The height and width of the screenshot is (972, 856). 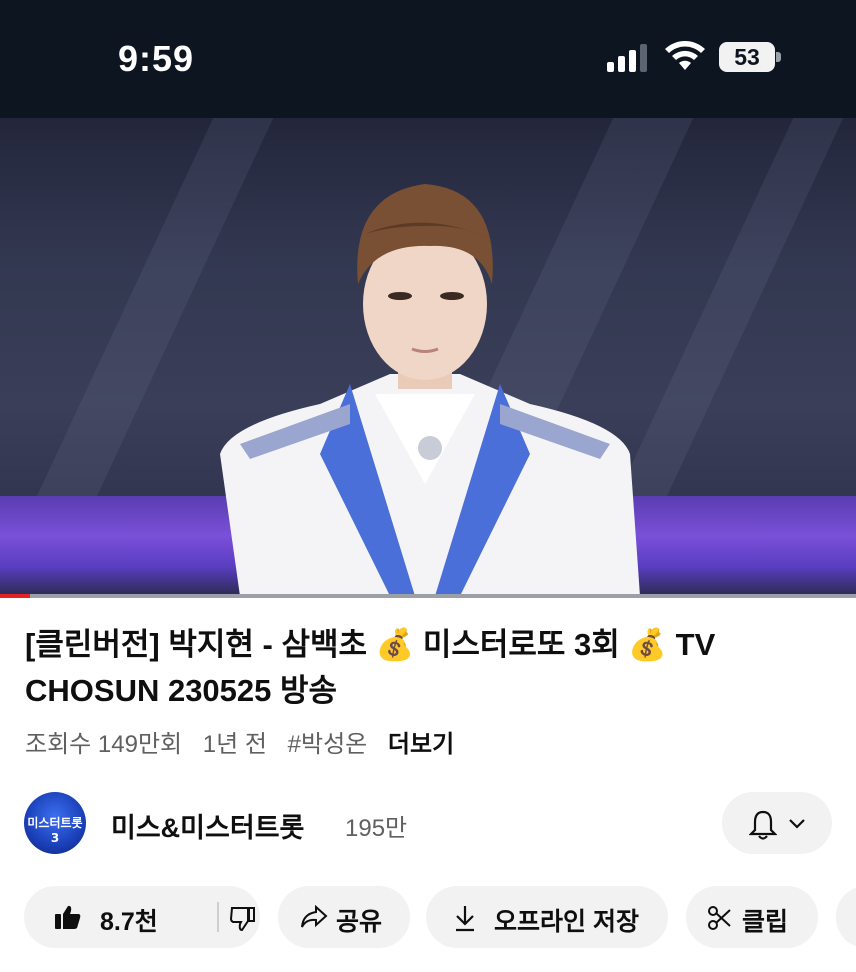 I want to click on like-button-icon, so click(x=68, y=917).